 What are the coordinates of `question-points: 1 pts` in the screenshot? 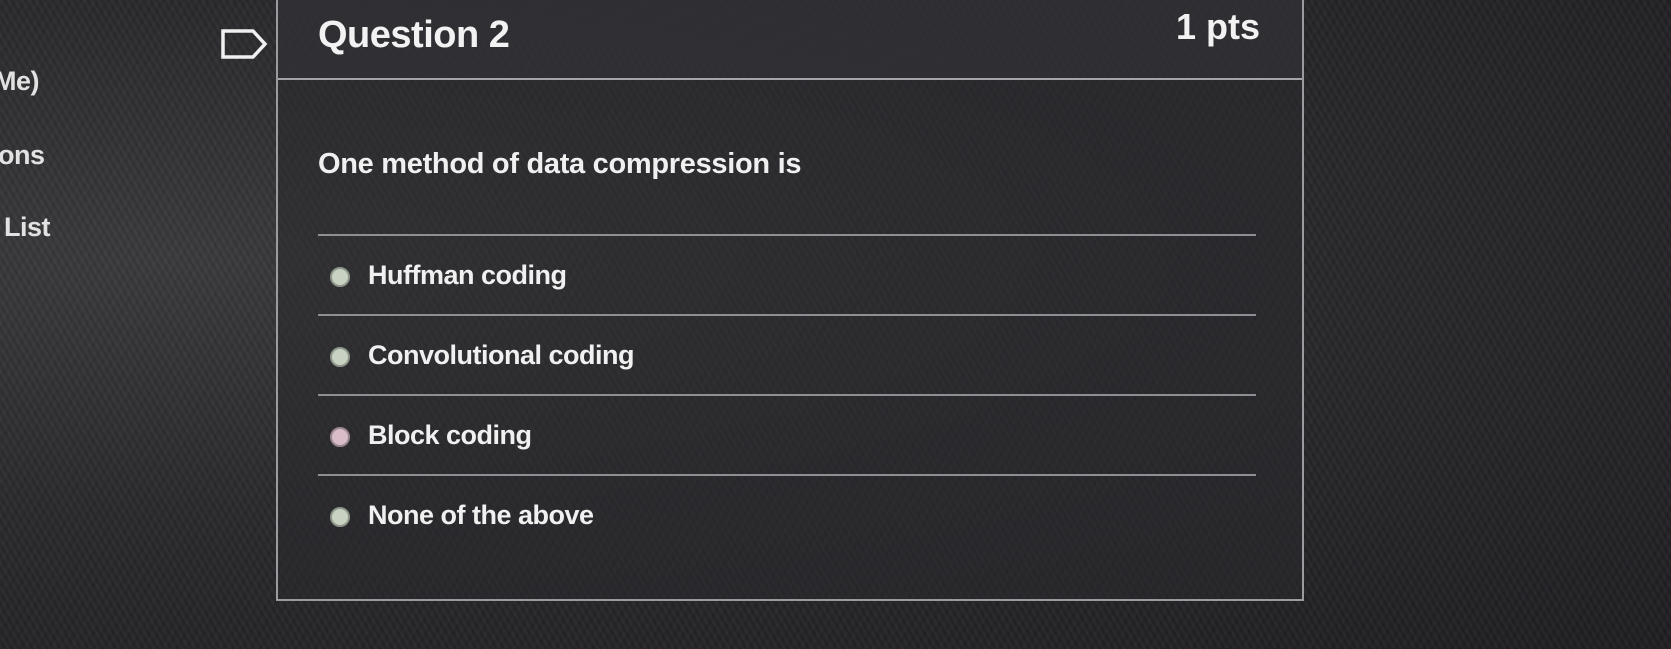 It's located at (1217, 26).